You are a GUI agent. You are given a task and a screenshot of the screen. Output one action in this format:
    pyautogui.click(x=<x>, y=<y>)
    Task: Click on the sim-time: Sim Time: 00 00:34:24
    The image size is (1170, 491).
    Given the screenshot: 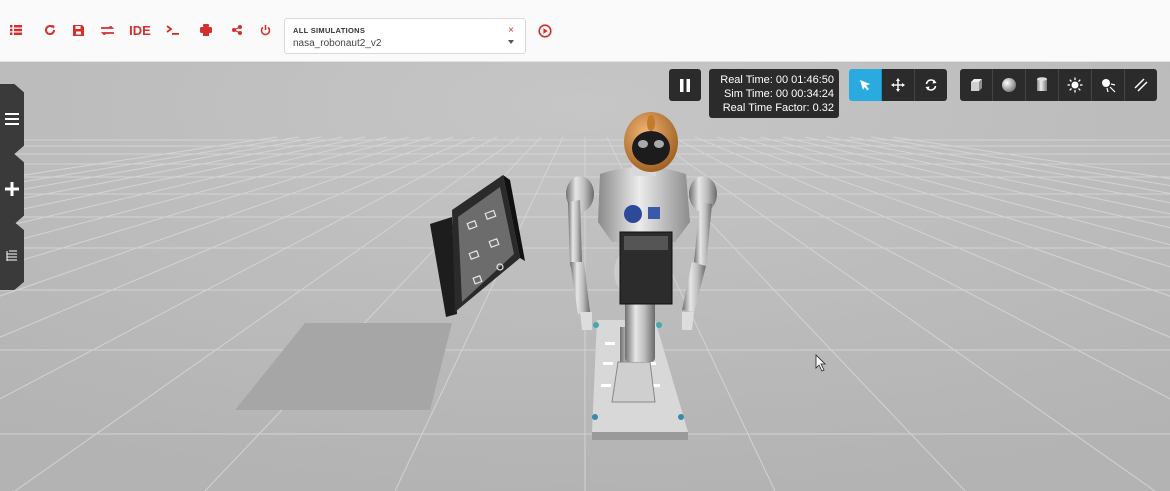 What is the action you would take?
    pyautogui.click(x=778, y=94)
    